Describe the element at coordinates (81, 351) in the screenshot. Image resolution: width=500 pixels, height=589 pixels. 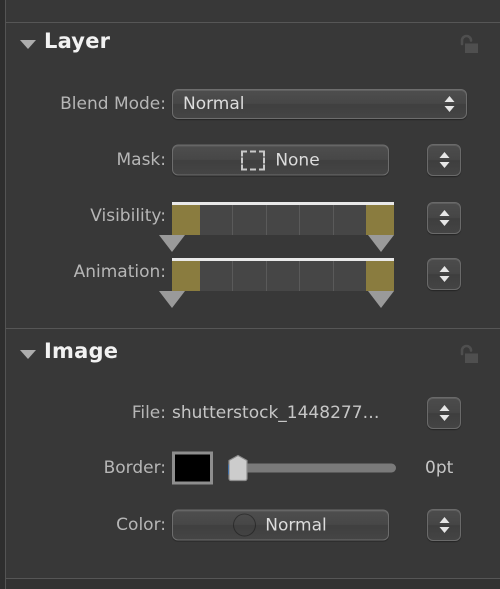
I see `section-title-image: Image` at that location.